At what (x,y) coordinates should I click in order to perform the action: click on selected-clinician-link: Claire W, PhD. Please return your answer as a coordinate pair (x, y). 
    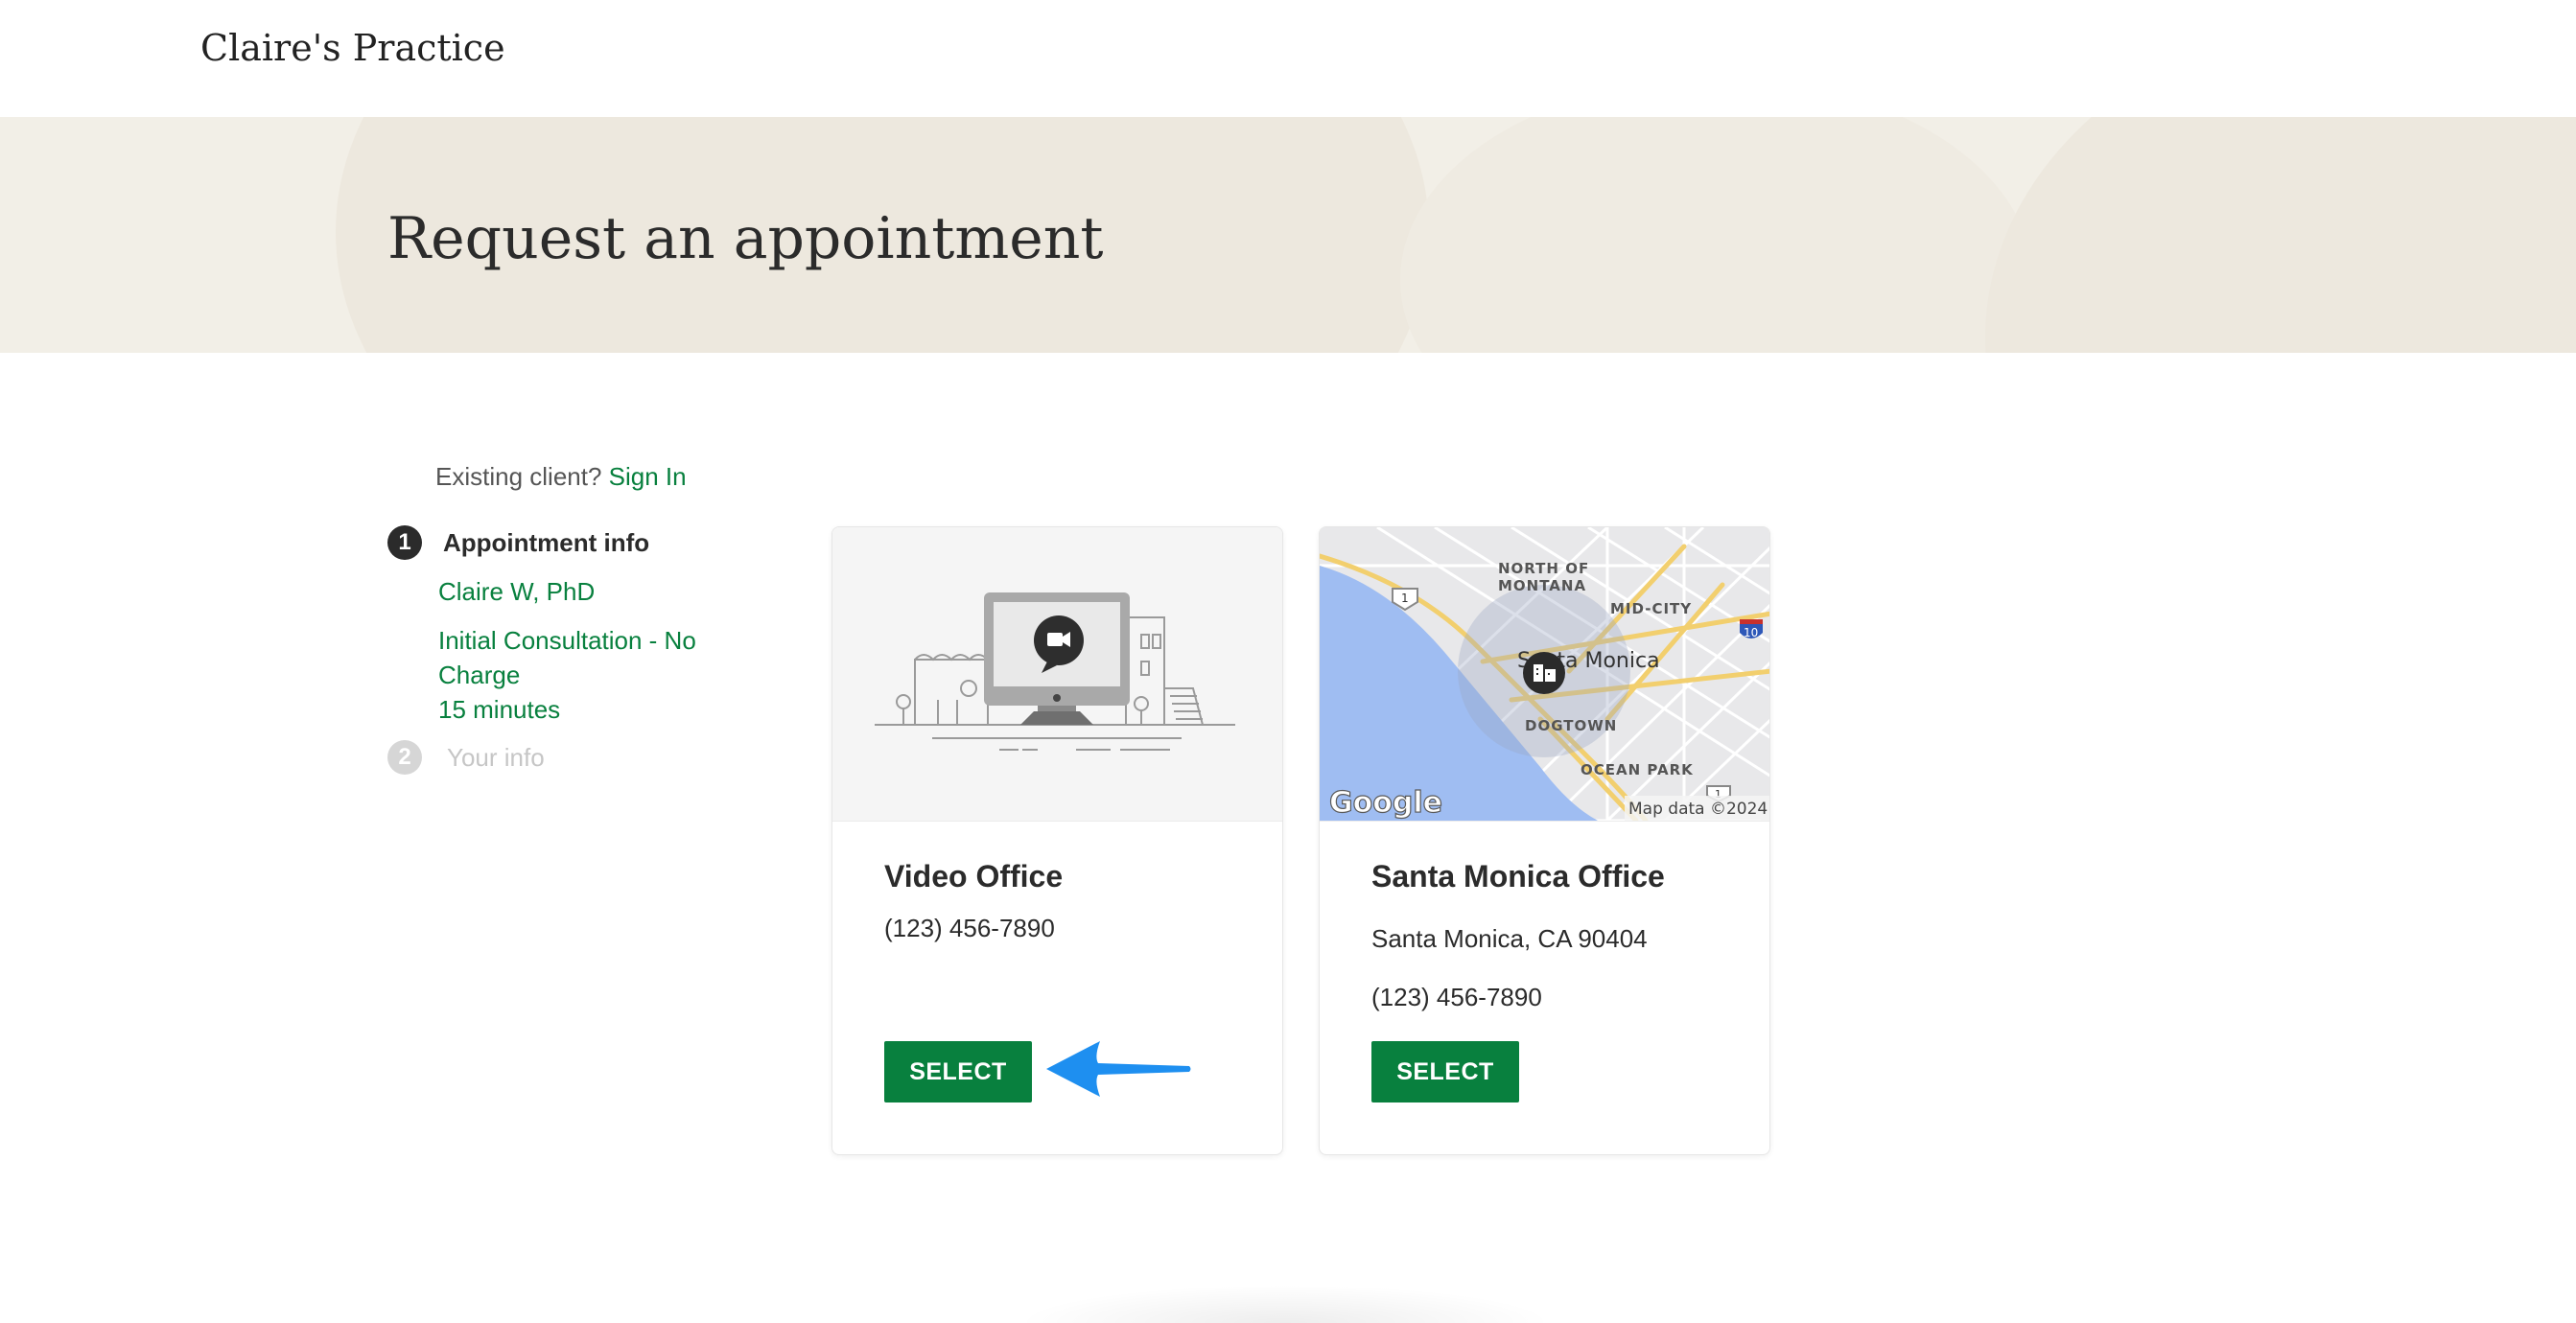
    Looking at the image, I should click on (516, 591).